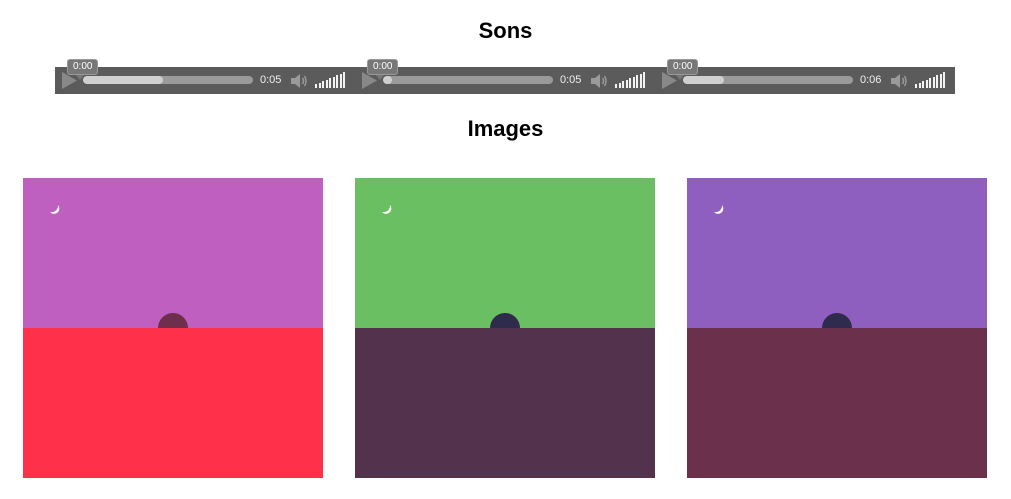  I want to click on images-heading: Images, so click(505, 128).